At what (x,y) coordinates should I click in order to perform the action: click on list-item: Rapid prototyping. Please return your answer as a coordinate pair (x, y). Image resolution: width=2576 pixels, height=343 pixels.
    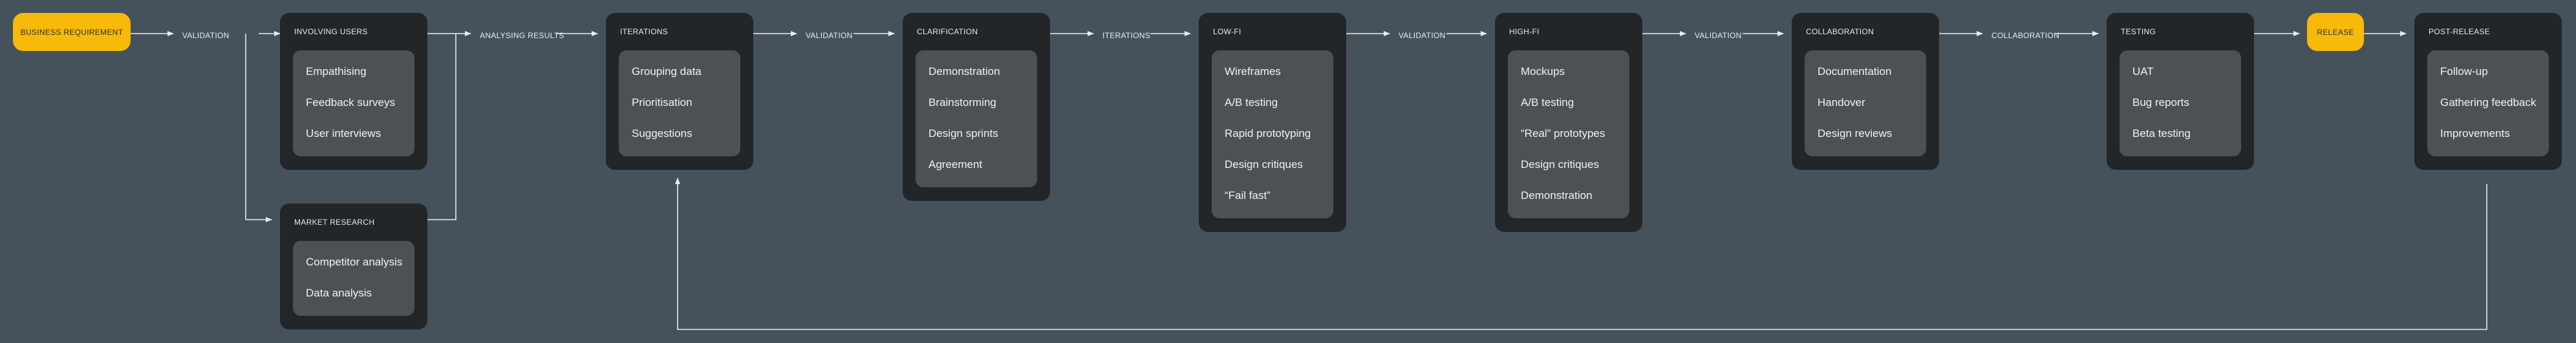
    Looking at the image, I should click on (1268, 133).